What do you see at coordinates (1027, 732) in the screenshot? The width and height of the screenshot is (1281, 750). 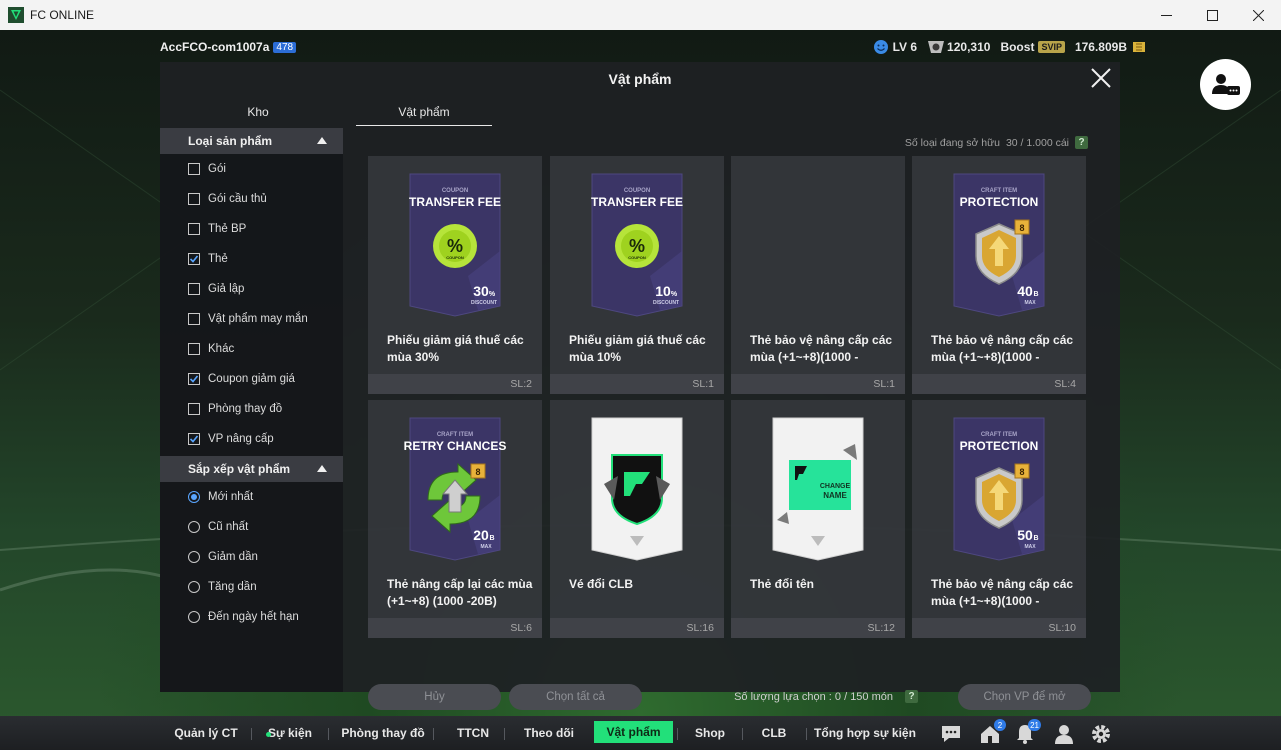 I see `bell-icon: 21` at bounding box center [1027, 732].